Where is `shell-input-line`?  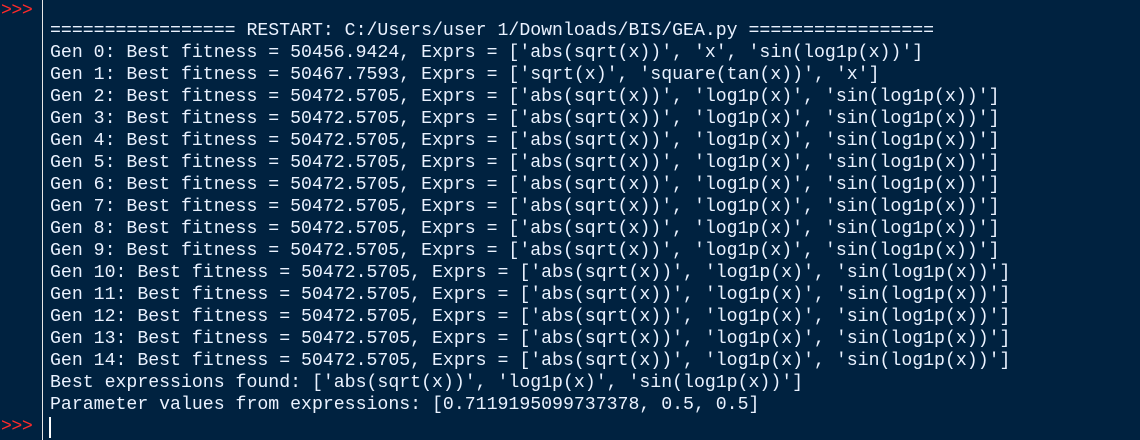
shell-input-line is located at coordinates (588, 427).